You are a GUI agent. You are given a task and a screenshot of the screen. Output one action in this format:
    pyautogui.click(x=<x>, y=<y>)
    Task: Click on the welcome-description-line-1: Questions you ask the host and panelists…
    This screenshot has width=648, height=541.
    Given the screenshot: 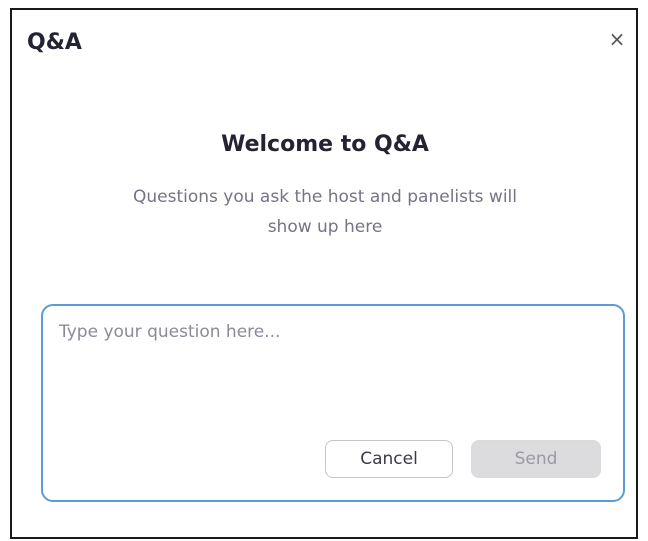 What is the action you would take?
    pyautogui.click(x=325, y=197)
    